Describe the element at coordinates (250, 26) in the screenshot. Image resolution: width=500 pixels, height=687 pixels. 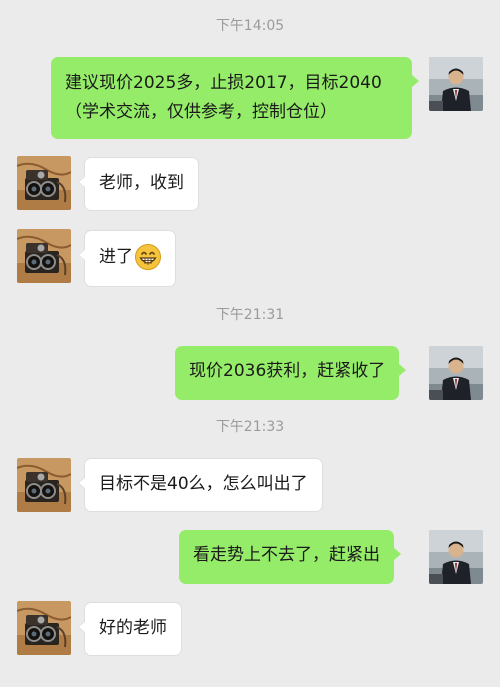
I see `timestamp: 下午14:05` at that location.